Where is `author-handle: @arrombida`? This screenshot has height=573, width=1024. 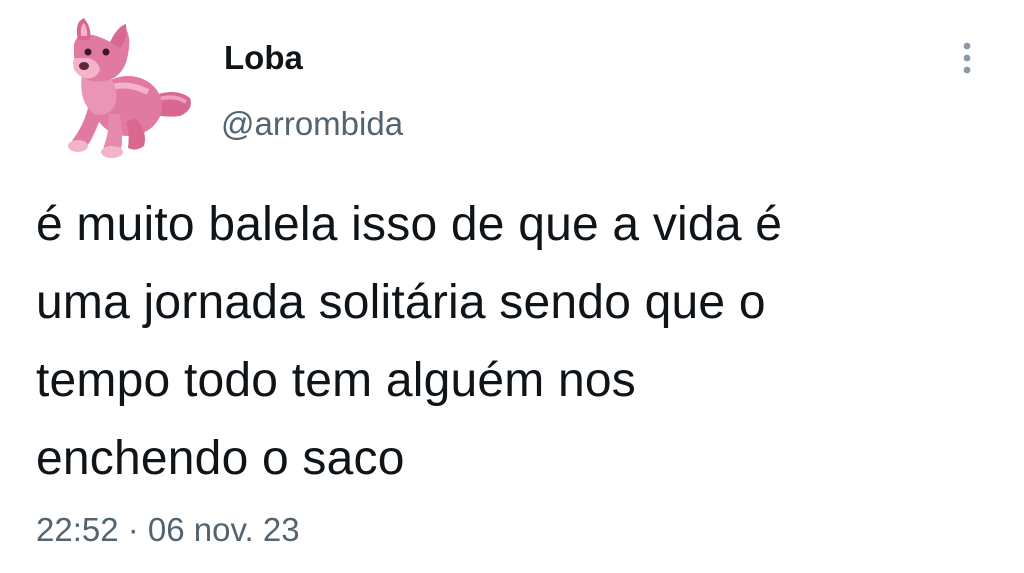 author-handle: @arrombida is located at coordinates (312, 124).